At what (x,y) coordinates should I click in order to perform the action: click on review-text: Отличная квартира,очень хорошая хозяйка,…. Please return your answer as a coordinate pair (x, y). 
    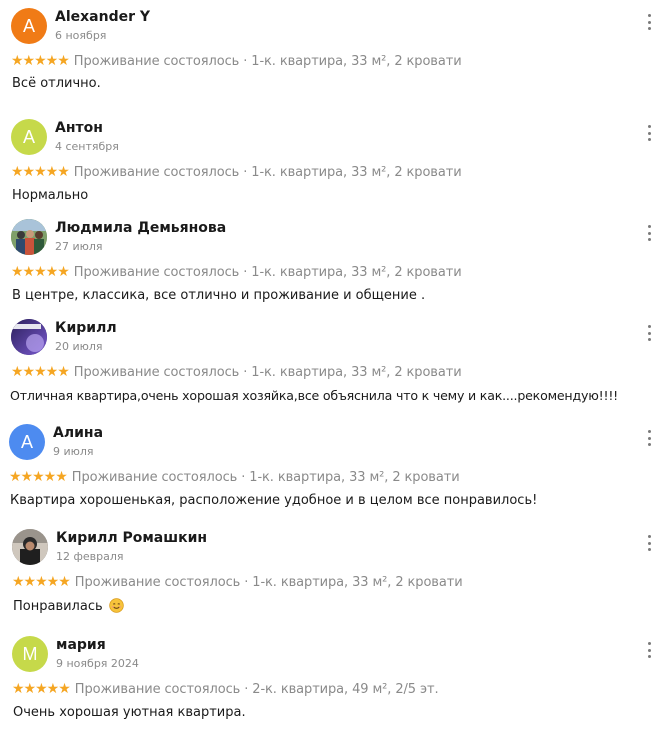
    Looking at the image, I should click on (314, 395).